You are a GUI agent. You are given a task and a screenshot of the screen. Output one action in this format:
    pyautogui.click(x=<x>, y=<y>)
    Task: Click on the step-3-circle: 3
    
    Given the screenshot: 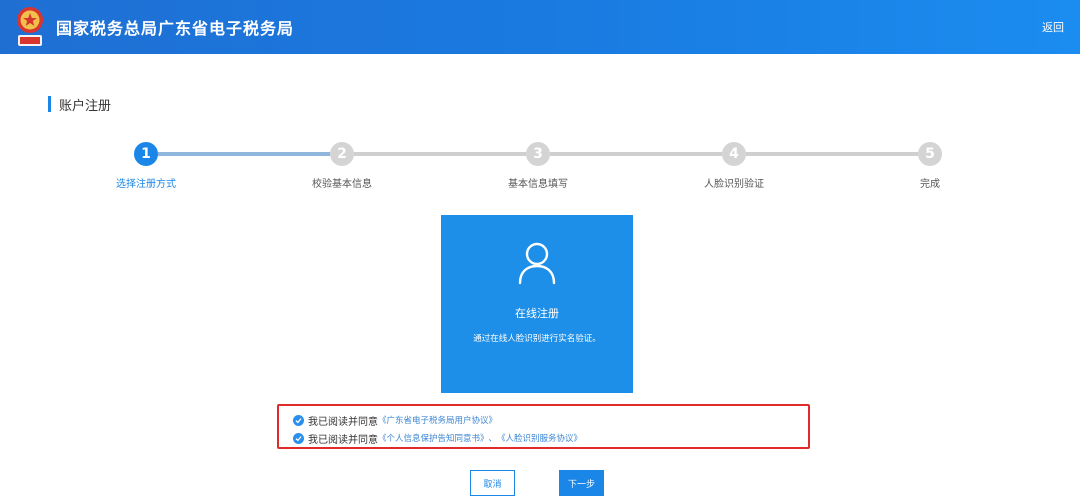 What is the action you would take?
    pyautogui.click(x=538, y=154)
    